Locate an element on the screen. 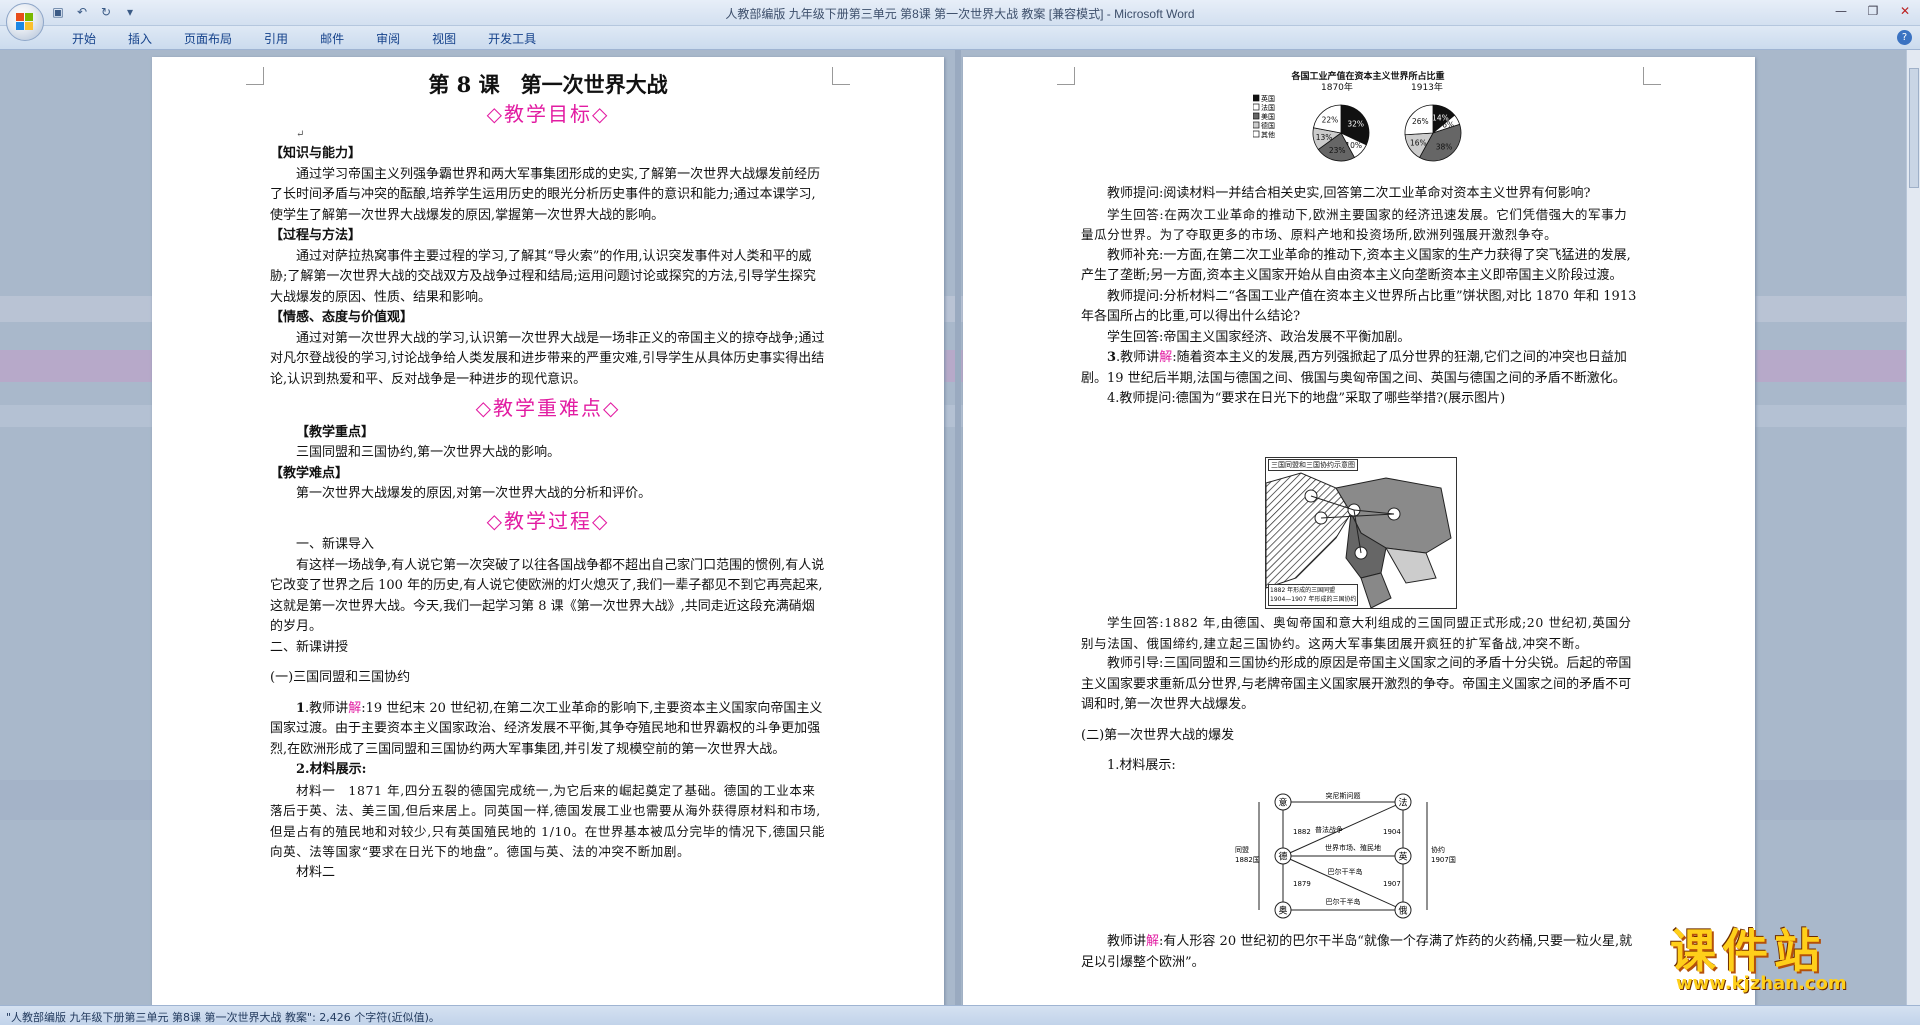 The image size is (1920, 1025). diagram-node-label: 法 is located at coordinates (1402, 803).